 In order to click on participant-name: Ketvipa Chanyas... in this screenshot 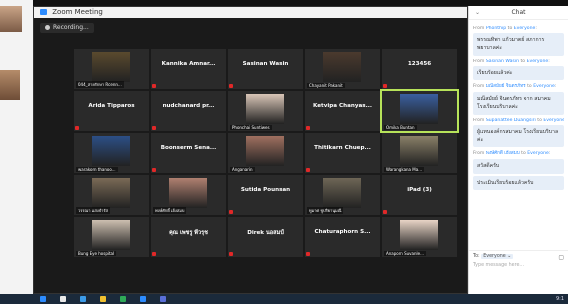, I will do `click(342, 106)`.